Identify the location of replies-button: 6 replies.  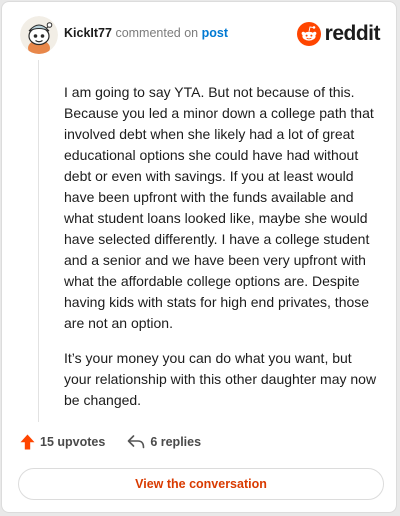
(164, 442).